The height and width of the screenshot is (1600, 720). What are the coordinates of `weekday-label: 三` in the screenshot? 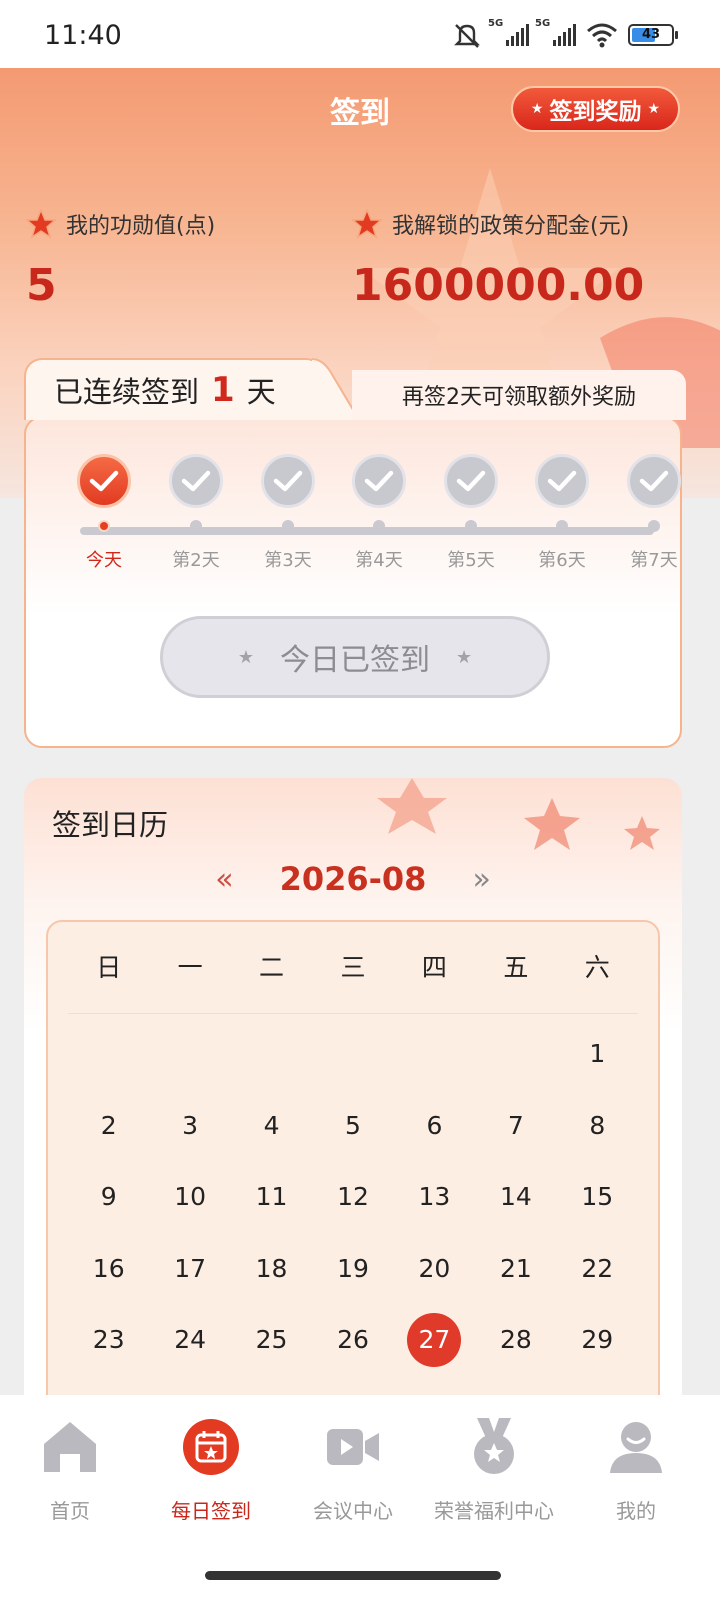 It's located at (353, 967).